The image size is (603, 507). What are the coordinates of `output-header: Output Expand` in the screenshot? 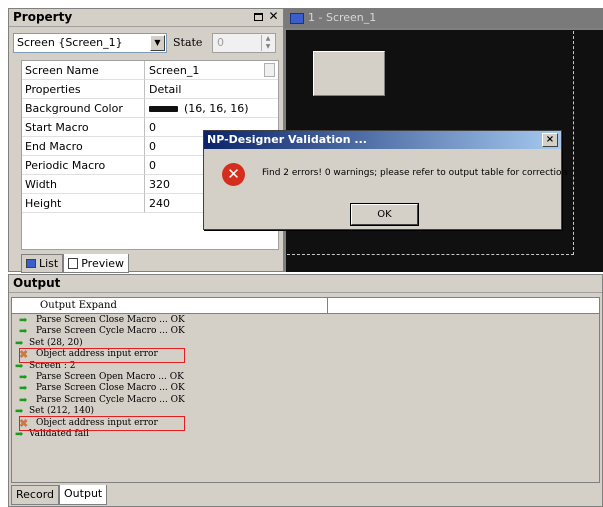 It's located at (305, 306).